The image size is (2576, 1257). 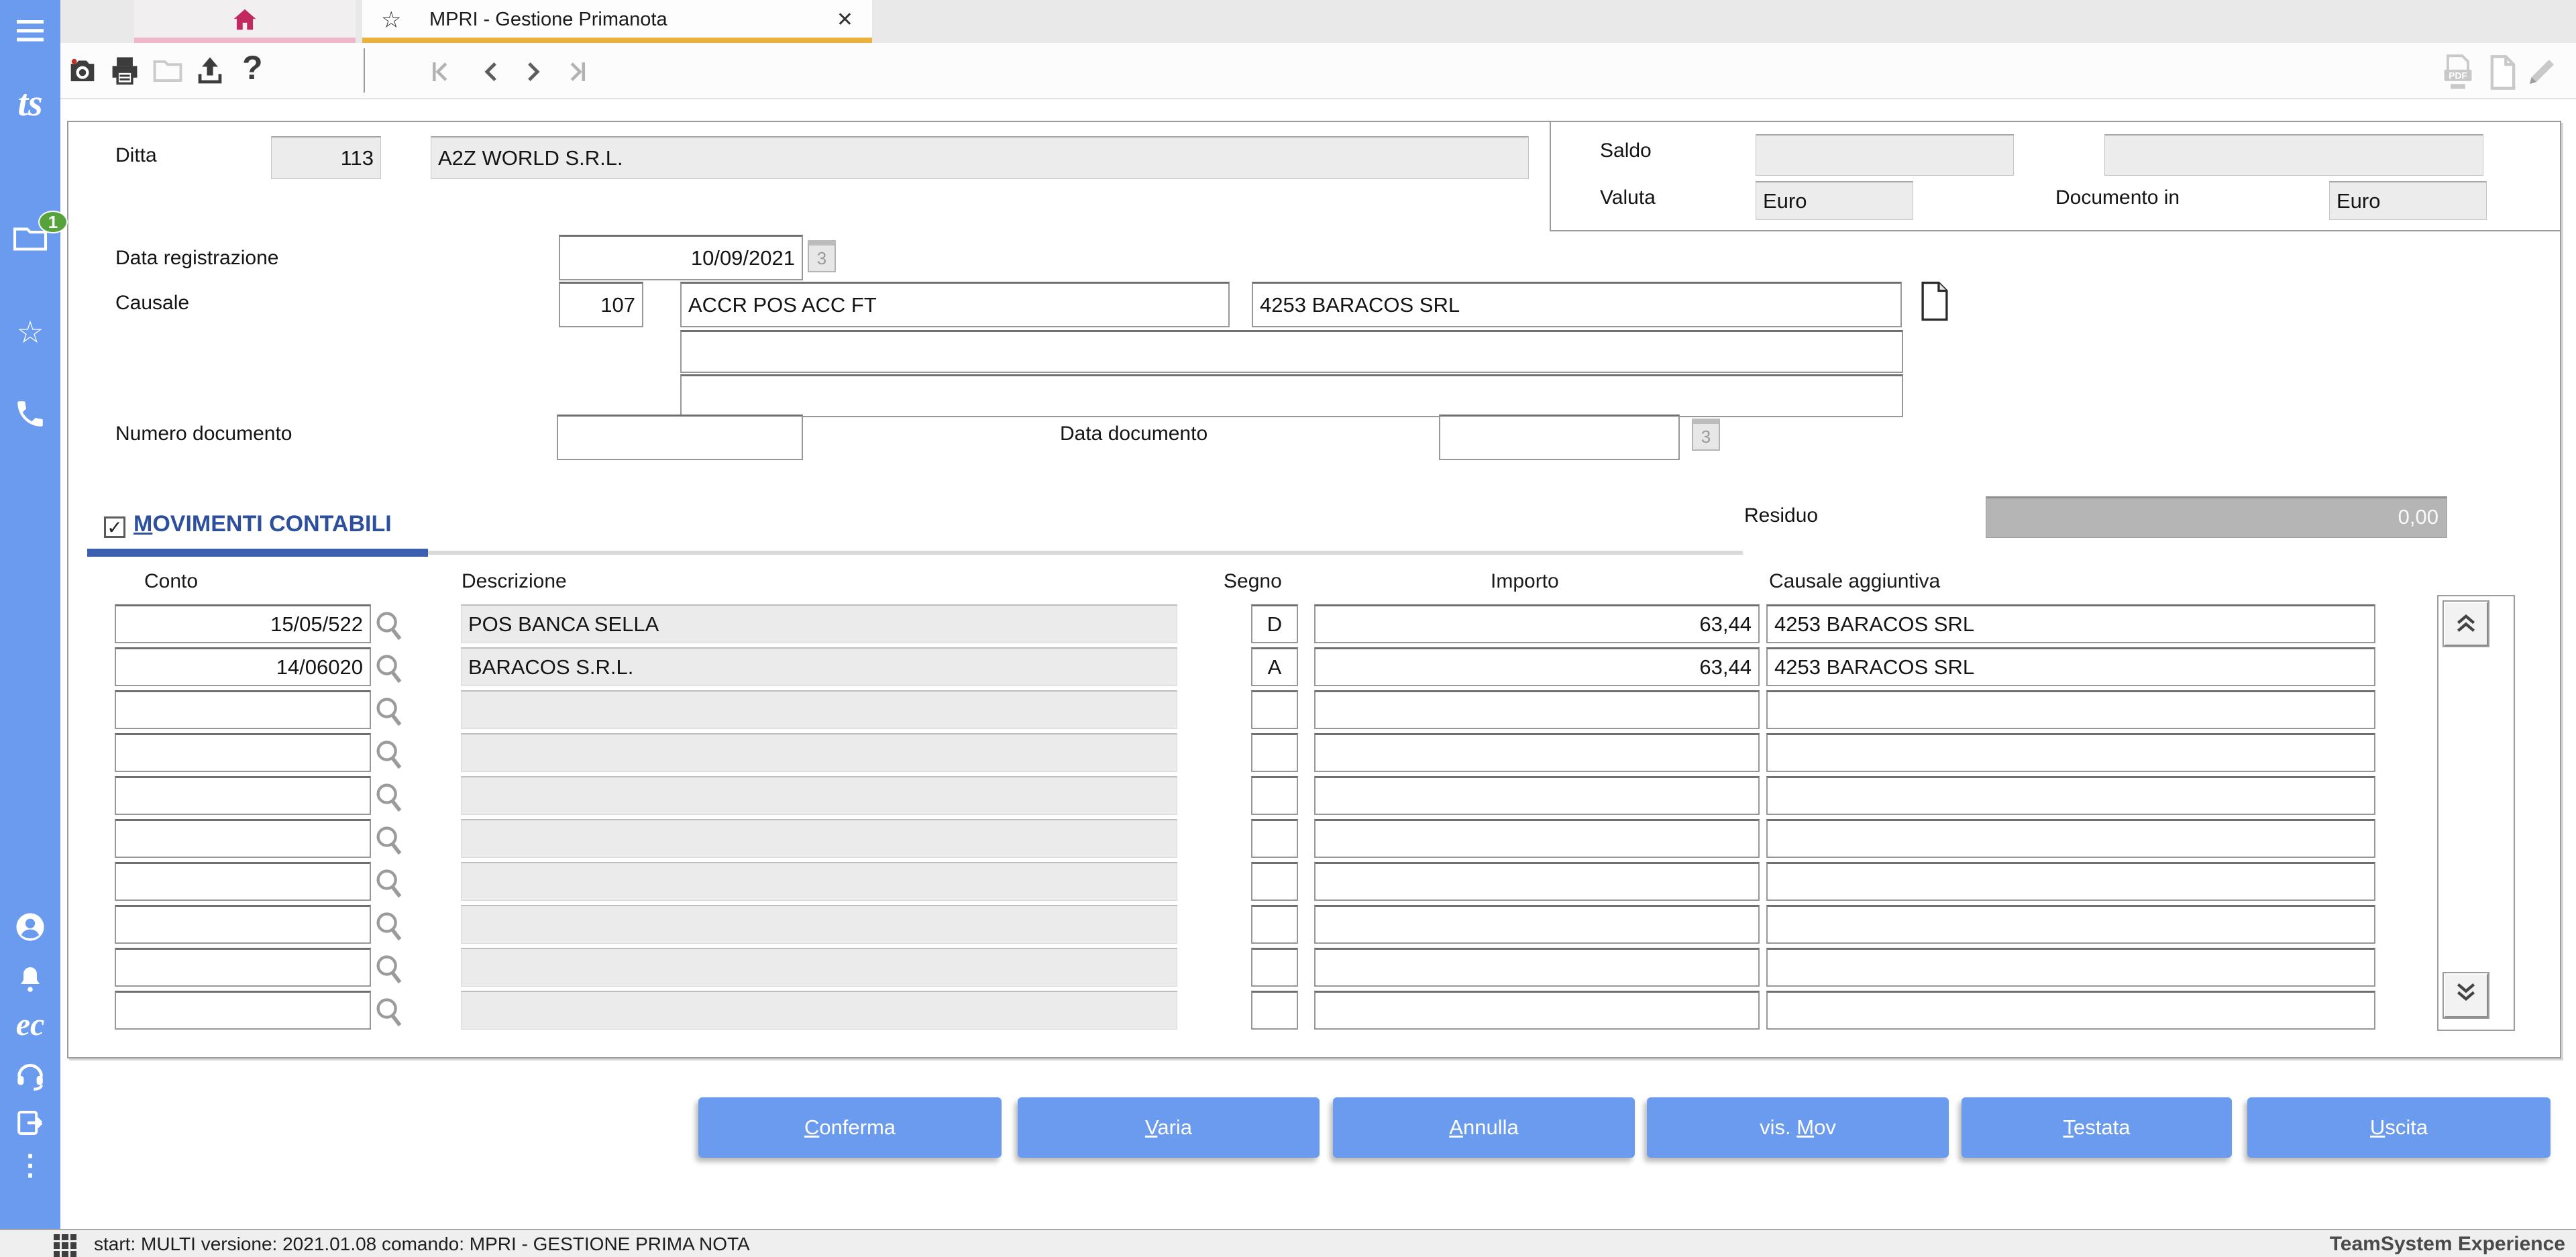 I want to click on first-record-icon, so click(x=443, y=75).